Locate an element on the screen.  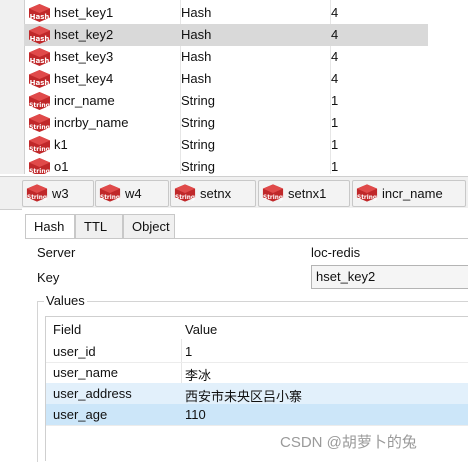
tab-w3: String w3 is located at coordinates (58, 193).